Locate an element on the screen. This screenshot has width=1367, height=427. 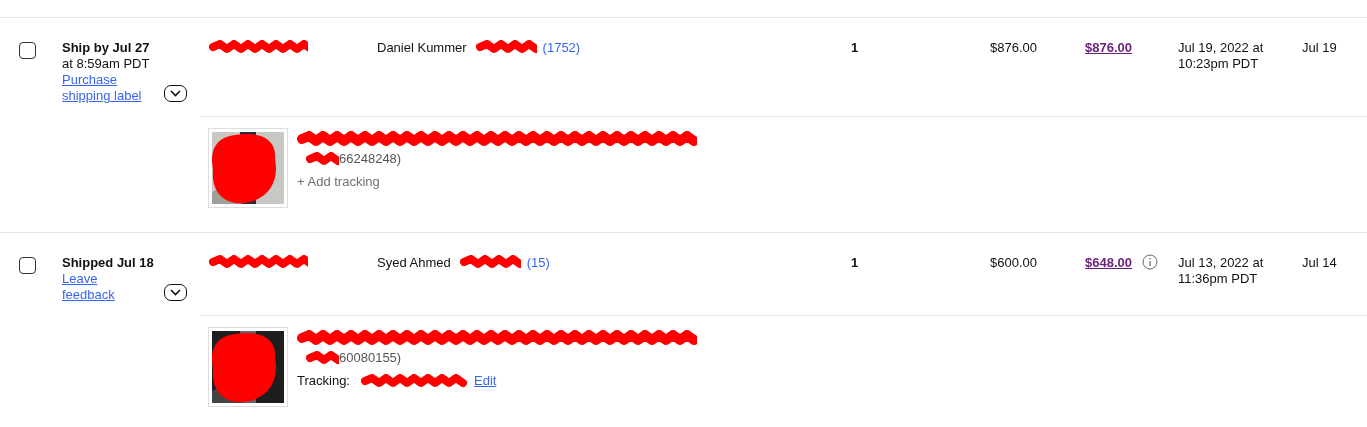
date-cell: Jul 14 is located at coordinates (1319, 262).